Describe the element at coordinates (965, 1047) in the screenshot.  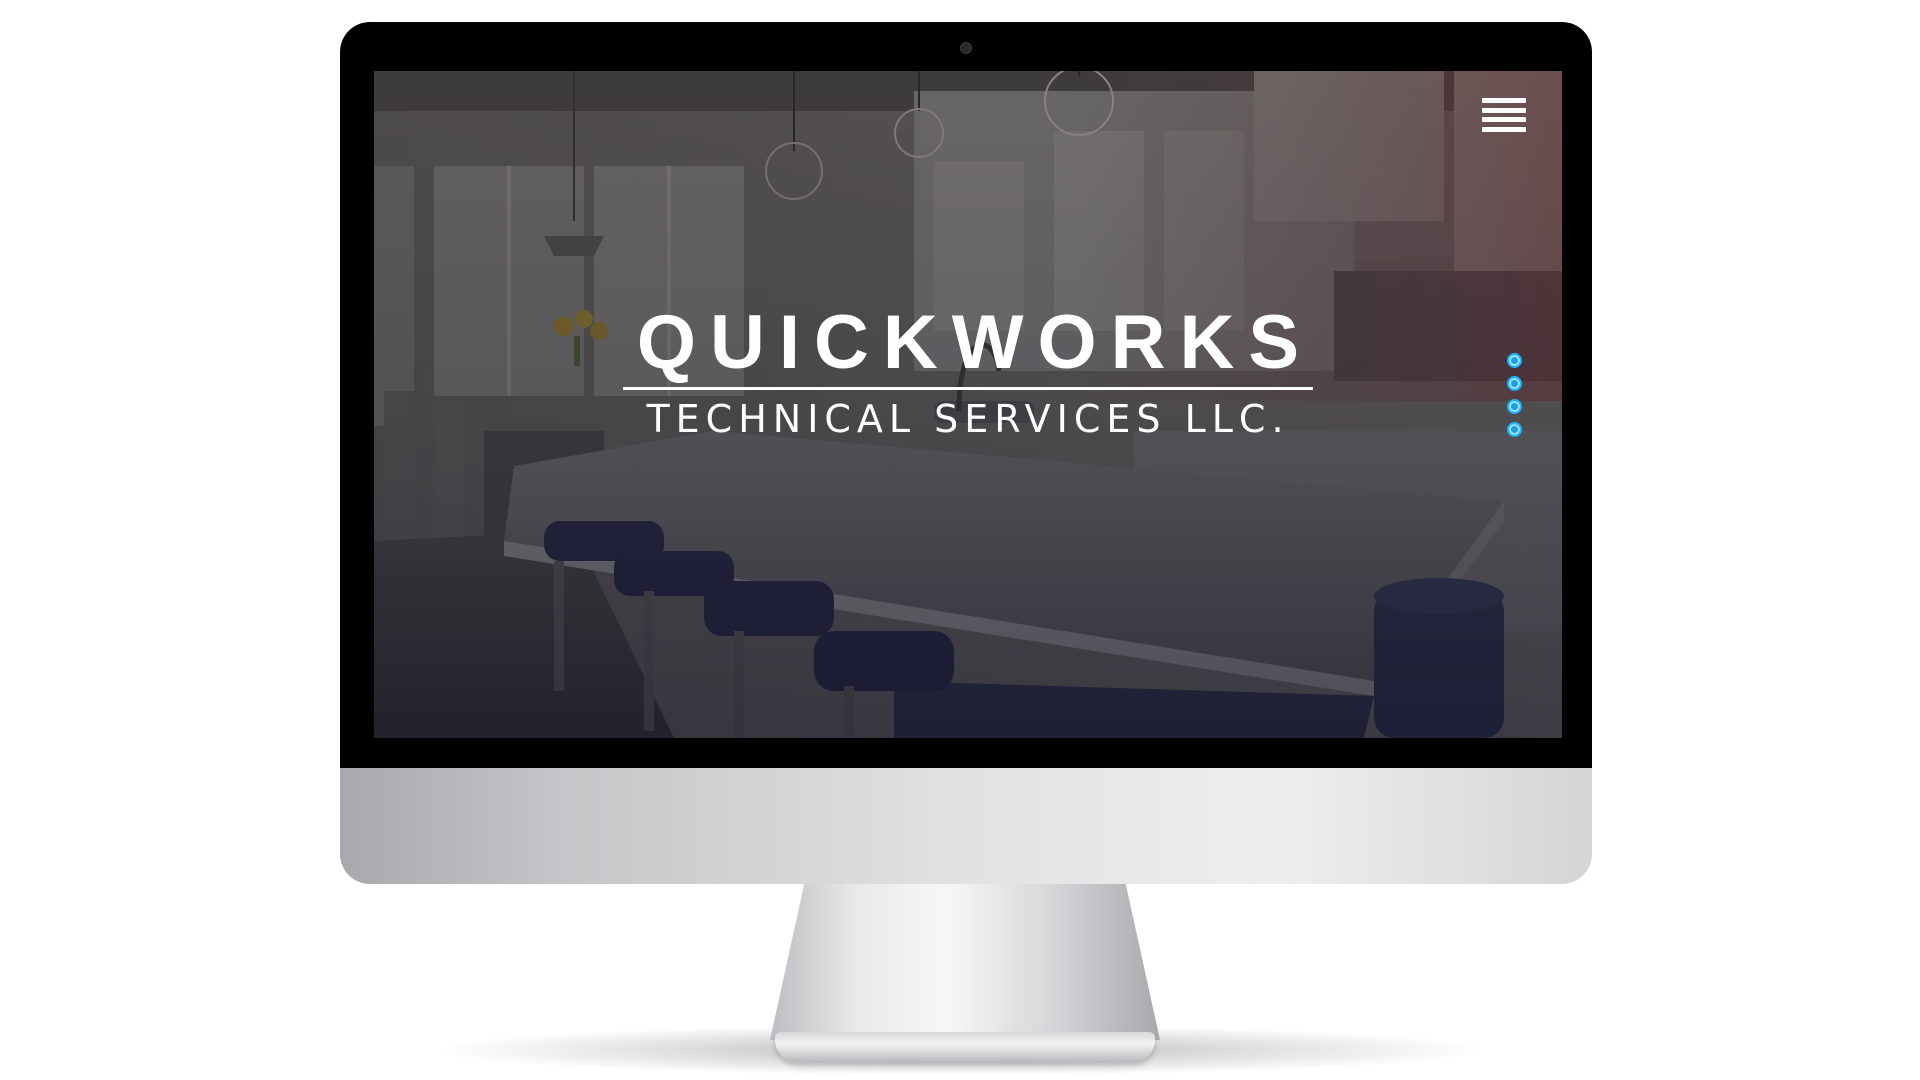
I see `monitor-stand-base` at that location.